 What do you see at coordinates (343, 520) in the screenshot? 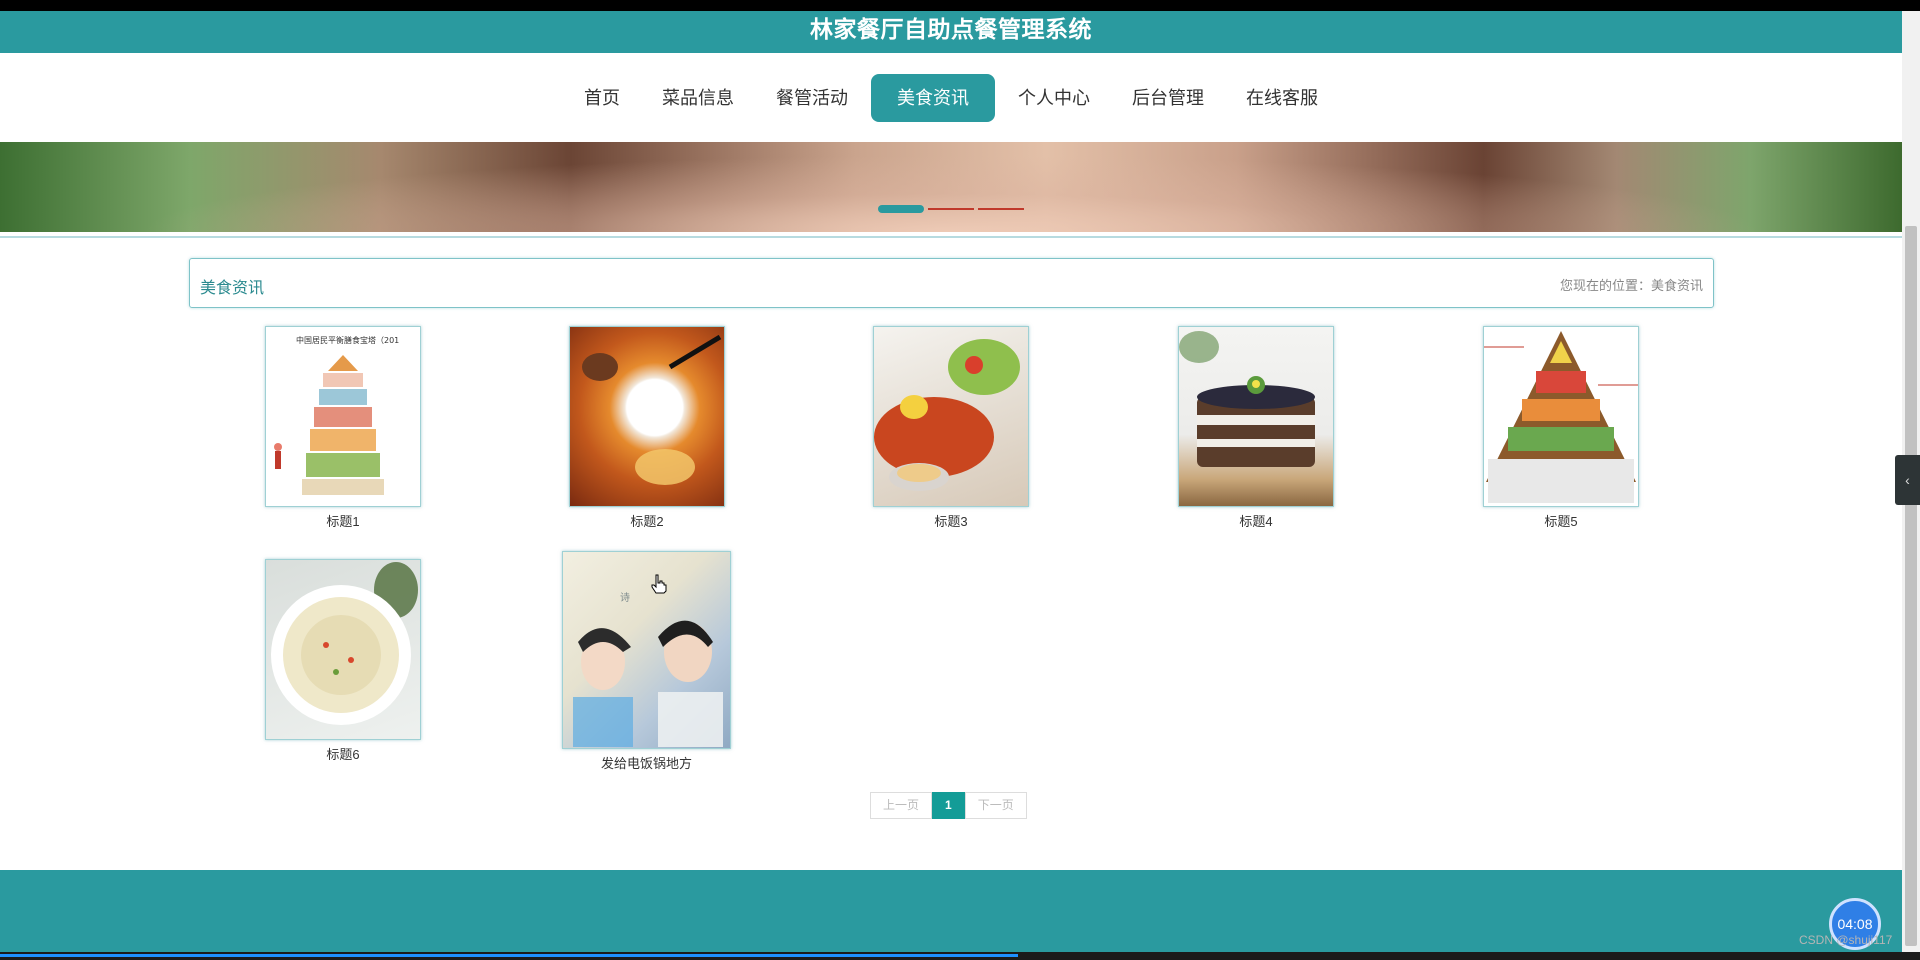
I see `article-title: 标题1` at bounding box center [343, 520].